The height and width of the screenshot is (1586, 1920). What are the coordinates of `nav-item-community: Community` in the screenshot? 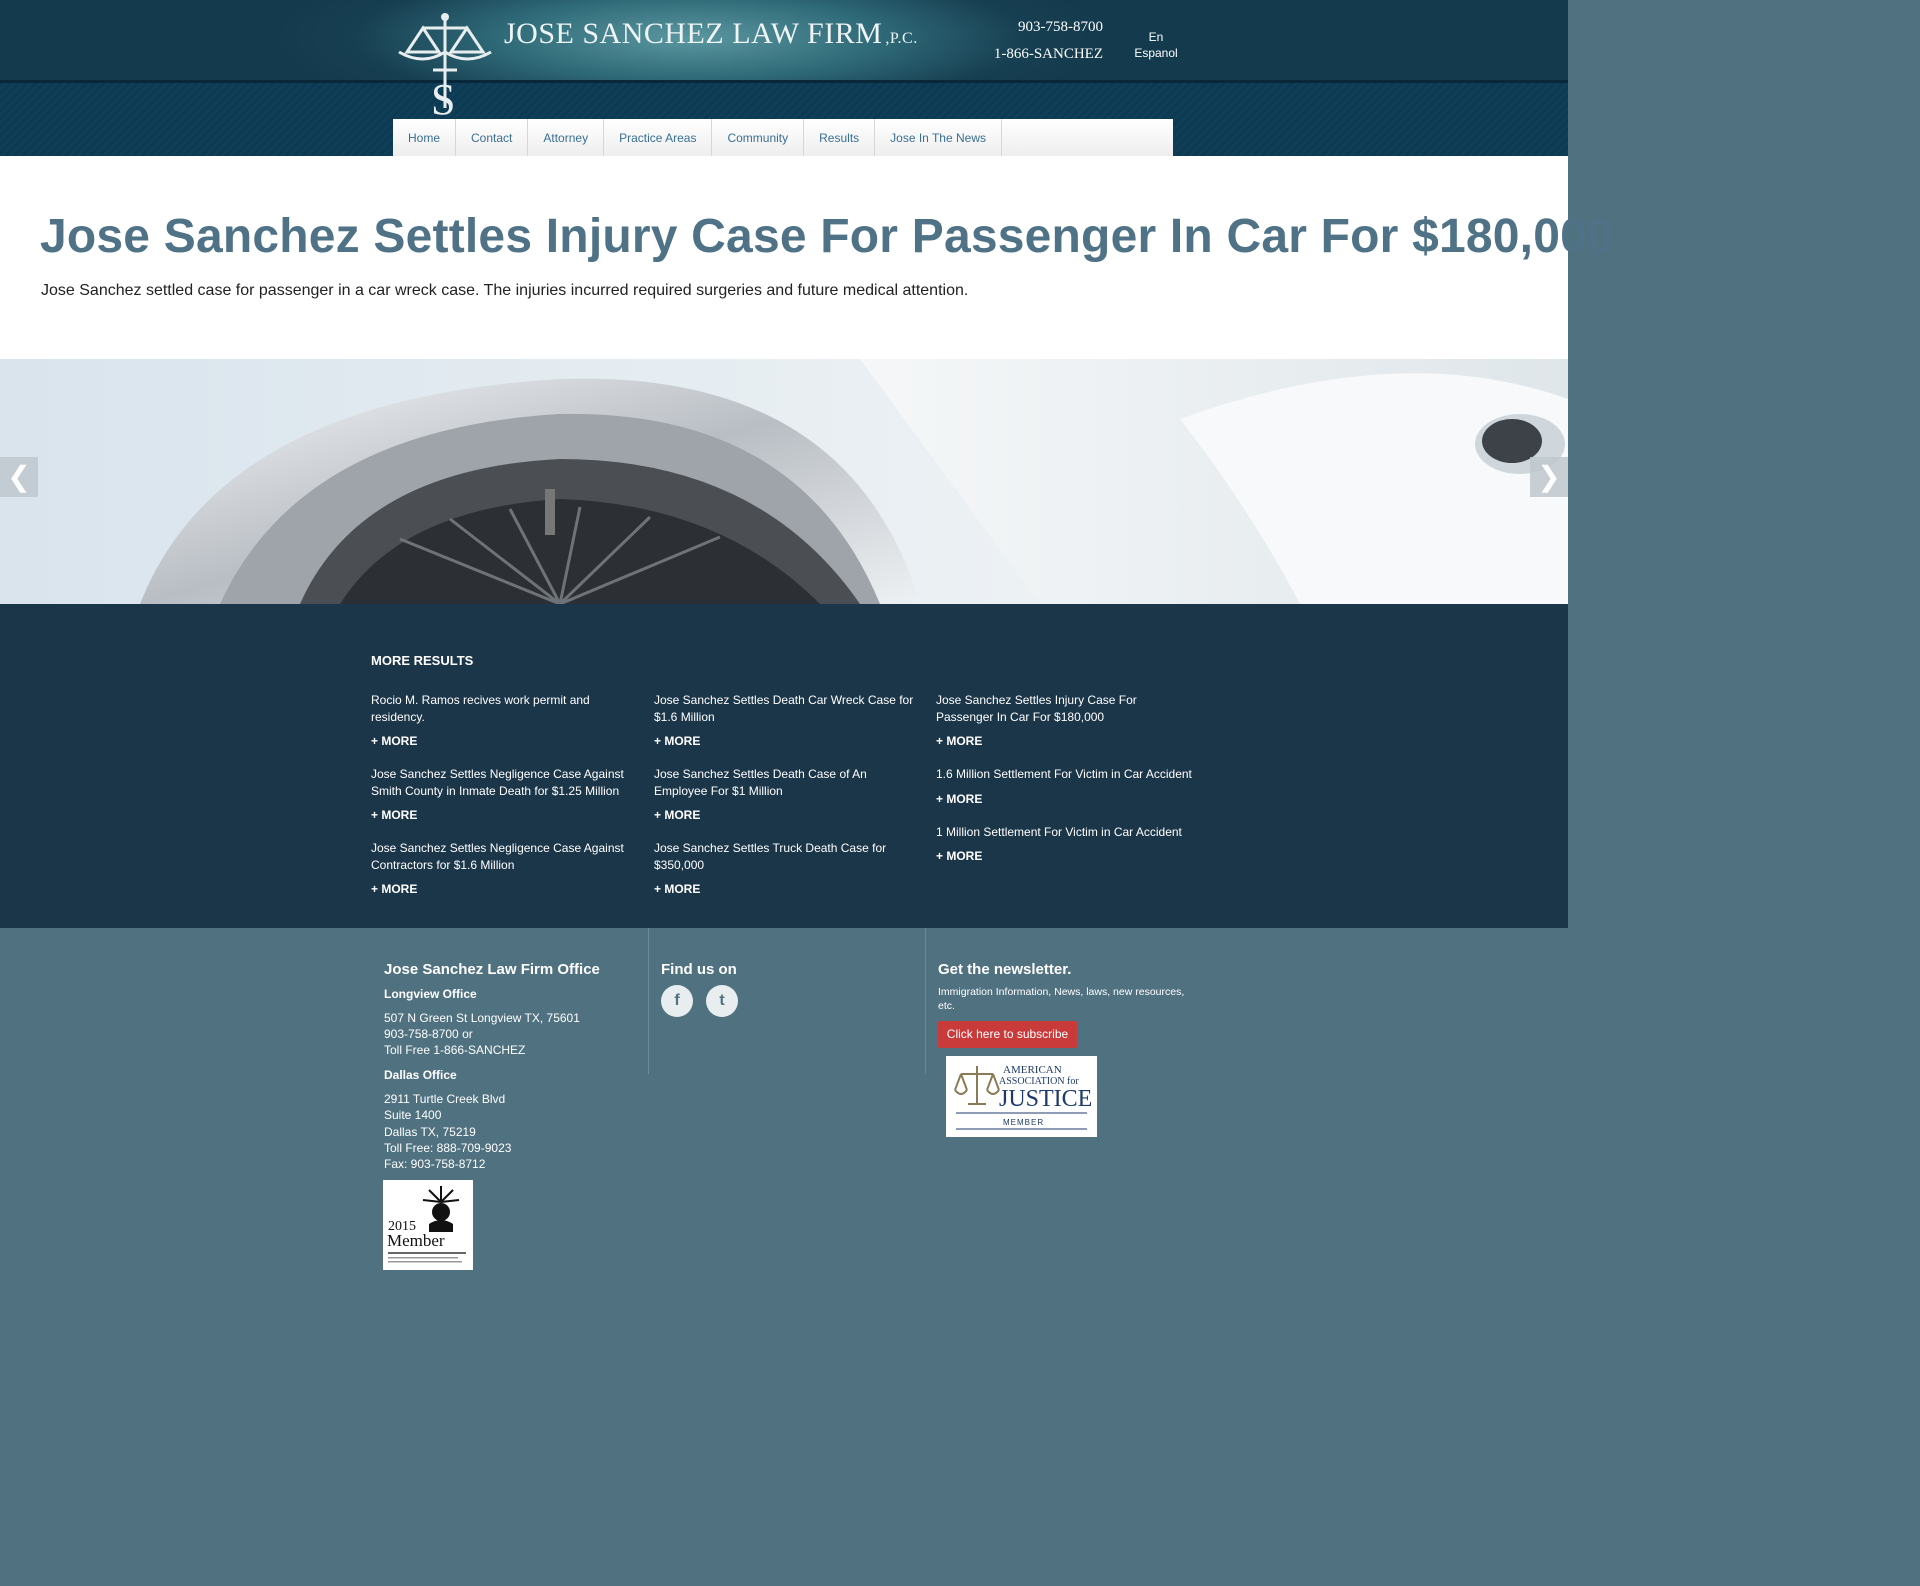 It's located at (758, 137).